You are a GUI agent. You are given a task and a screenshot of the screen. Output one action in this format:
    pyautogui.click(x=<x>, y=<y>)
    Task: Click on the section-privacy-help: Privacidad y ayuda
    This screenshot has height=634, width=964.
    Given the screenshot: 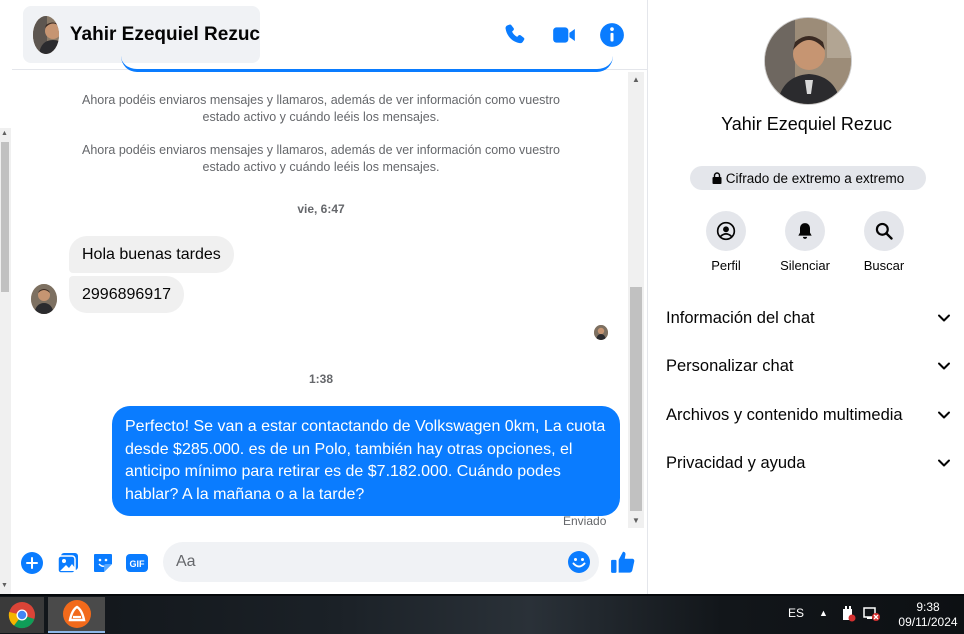 What is the action you would take?
    pyautogui.click(x=808, y=463)
    